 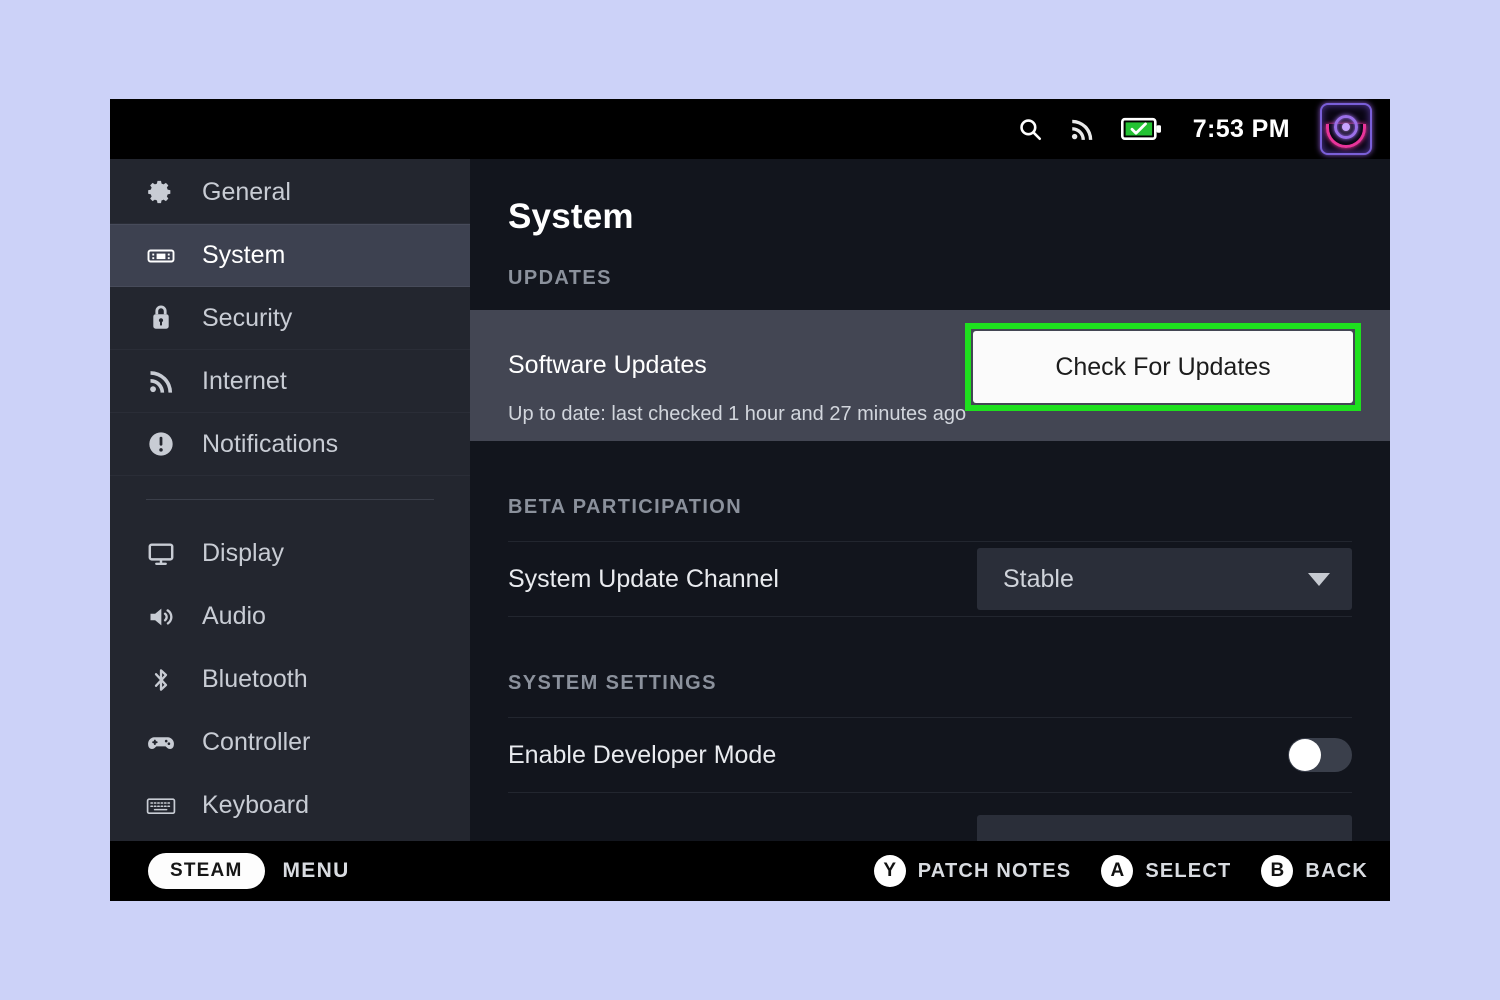 I want to click on hint-label: PATCH NOTES, so click(x=994, y=870).